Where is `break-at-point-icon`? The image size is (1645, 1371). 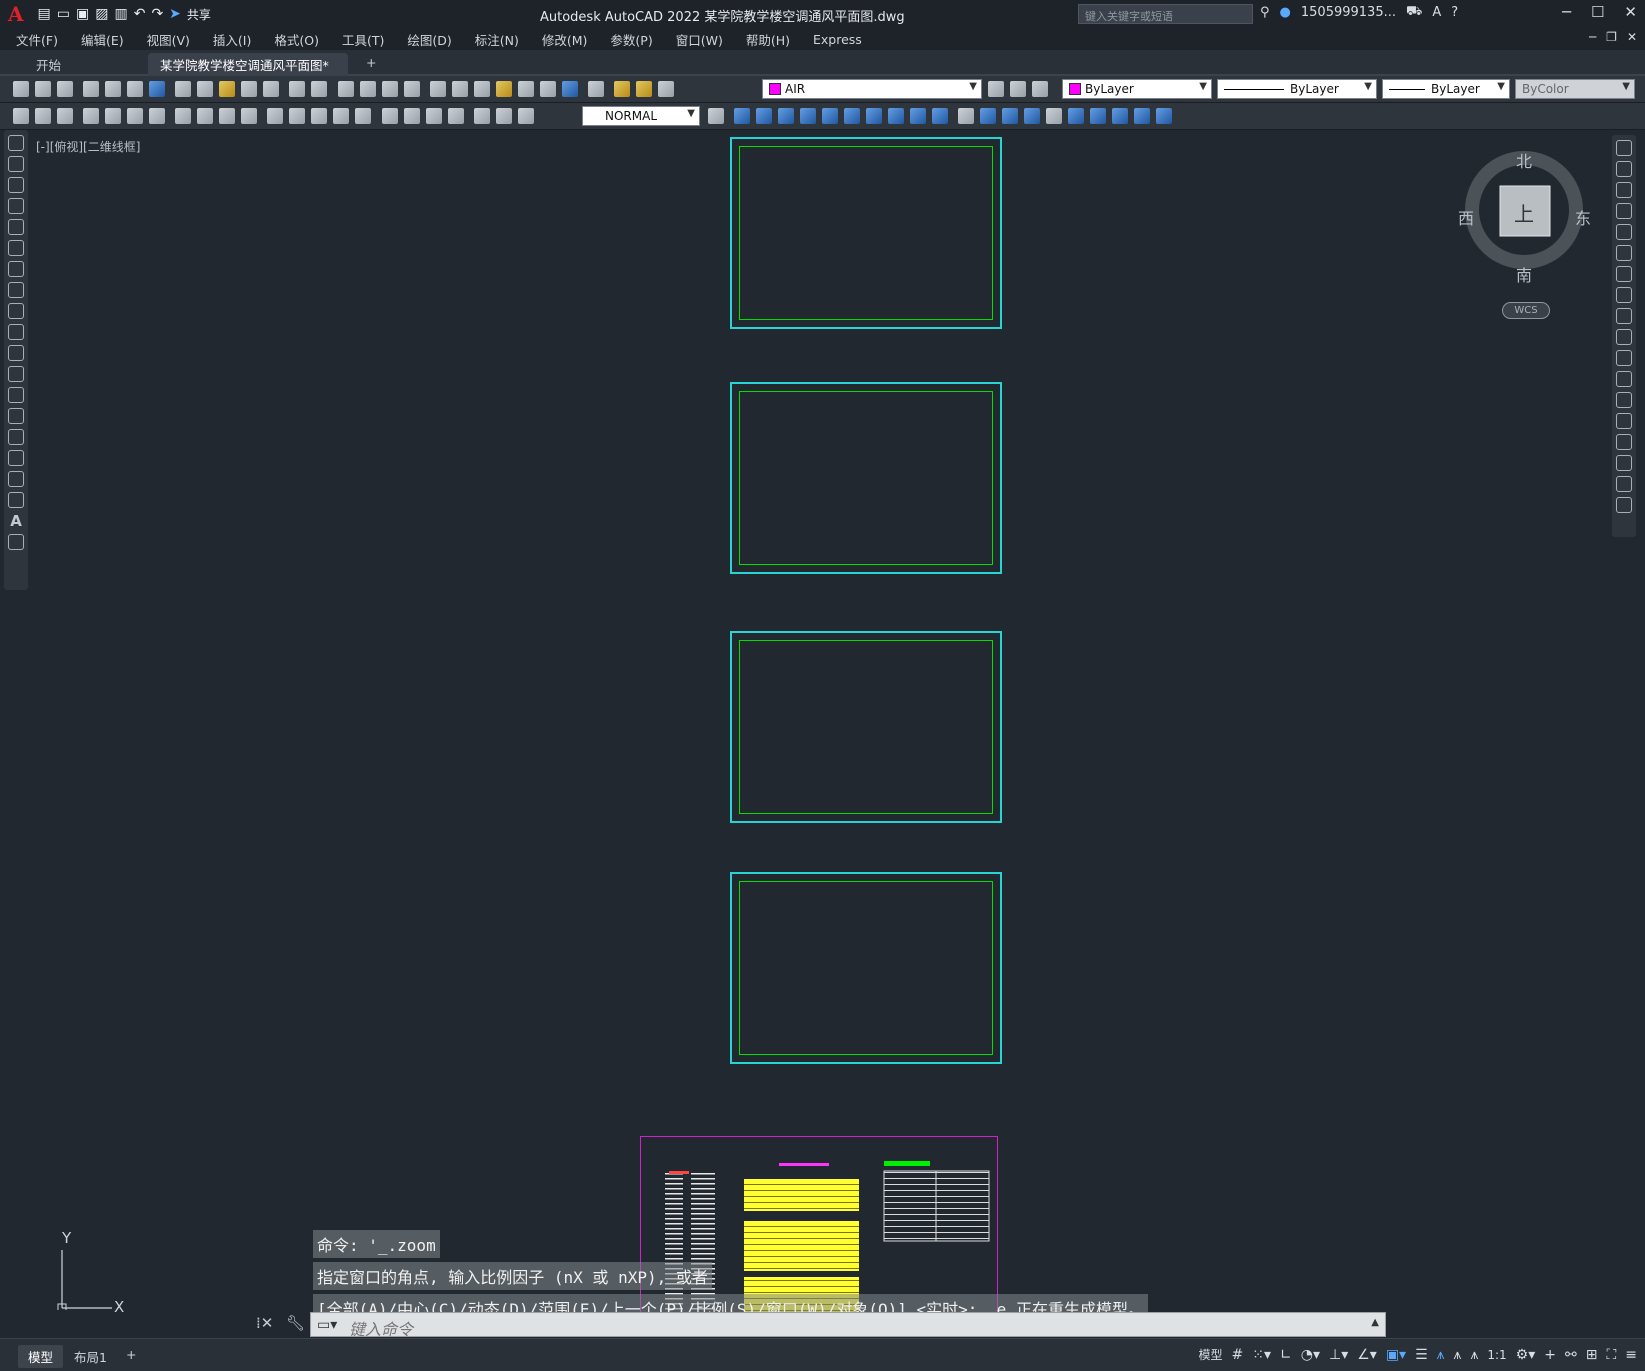 break-at-point-icon is located at coordinates (1624, 379).